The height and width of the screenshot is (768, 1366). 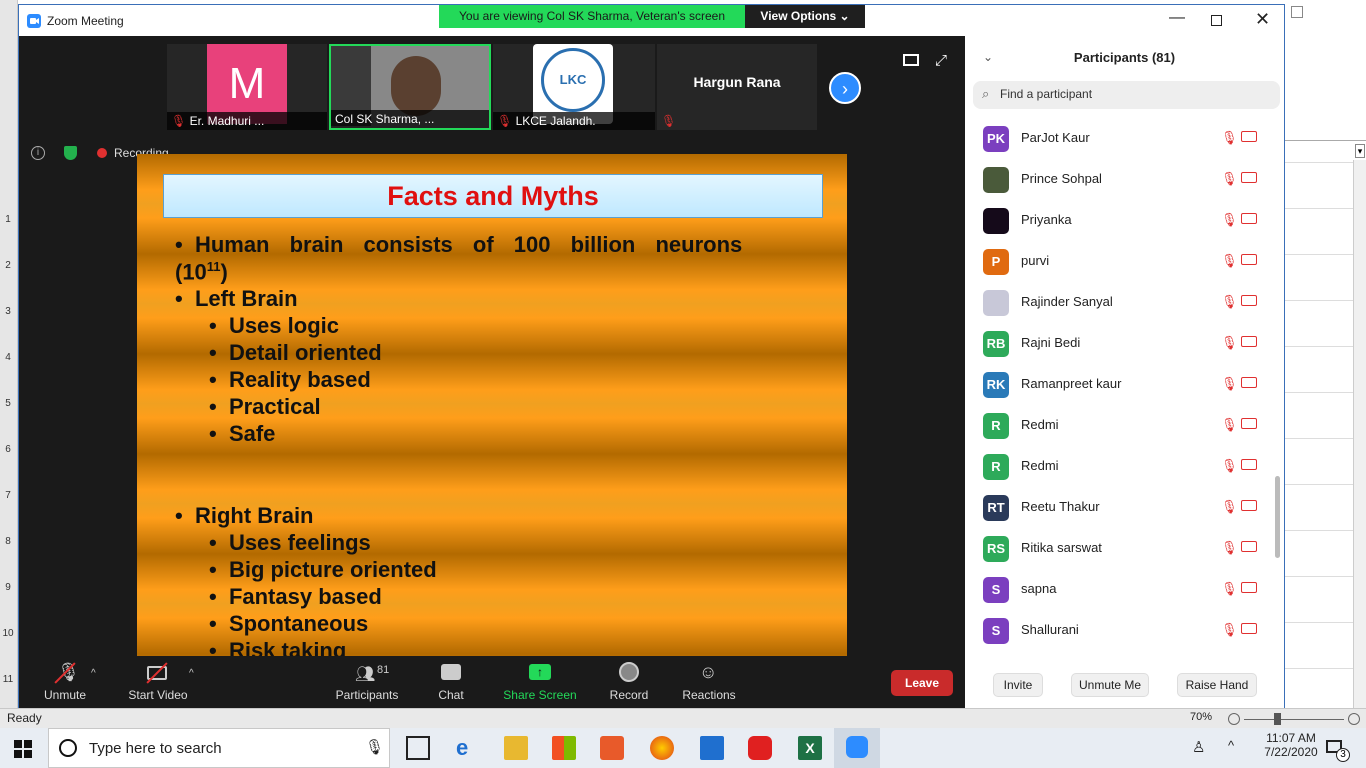 I want to click on leave-button: Leave, so click(x=922, y=683).